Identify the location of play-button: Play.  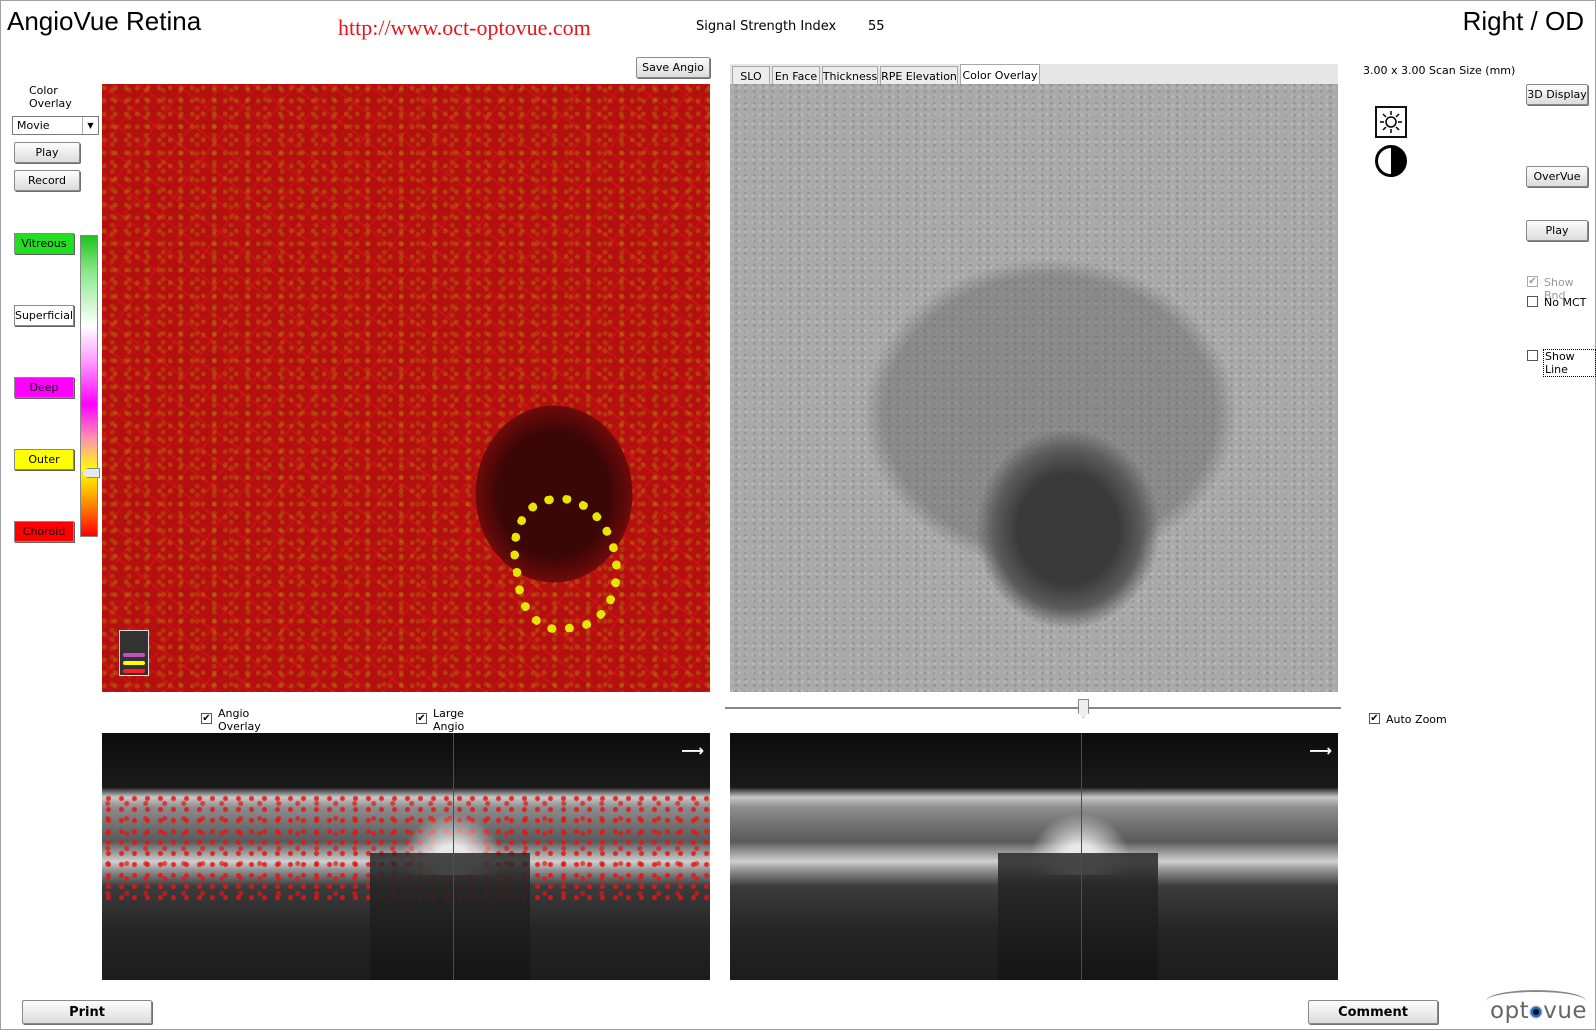
(1557, 230).